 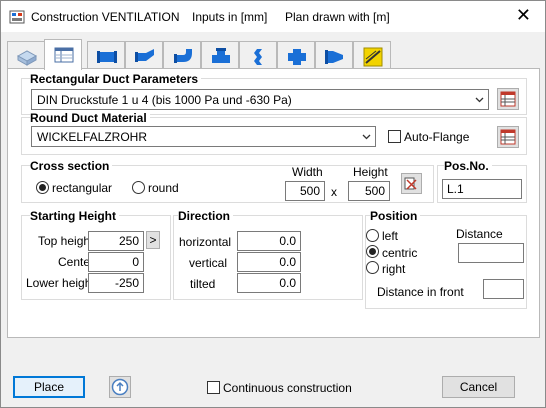 I want to click on tab-bend-duct, so click(x=144, y=55).